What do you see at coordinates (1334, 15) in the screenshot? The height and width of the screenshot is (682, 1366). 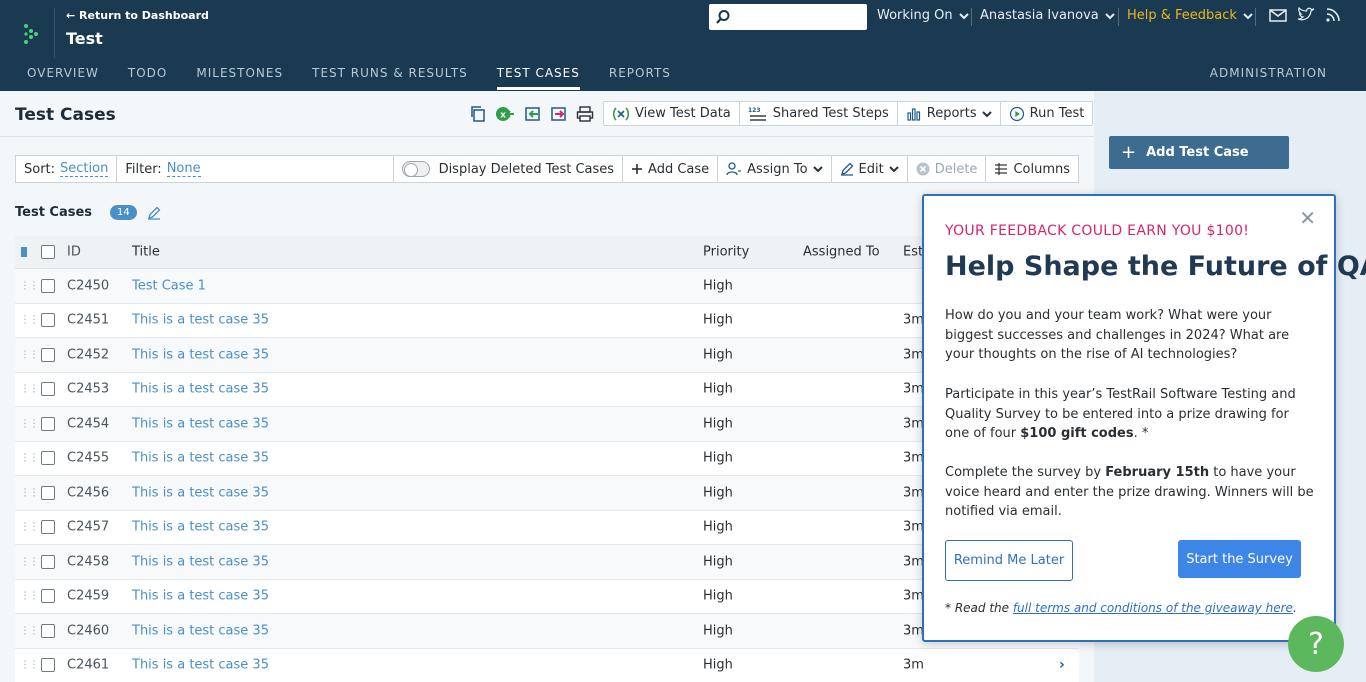 I see `rss-icon` at bounding box center [1334, 15].